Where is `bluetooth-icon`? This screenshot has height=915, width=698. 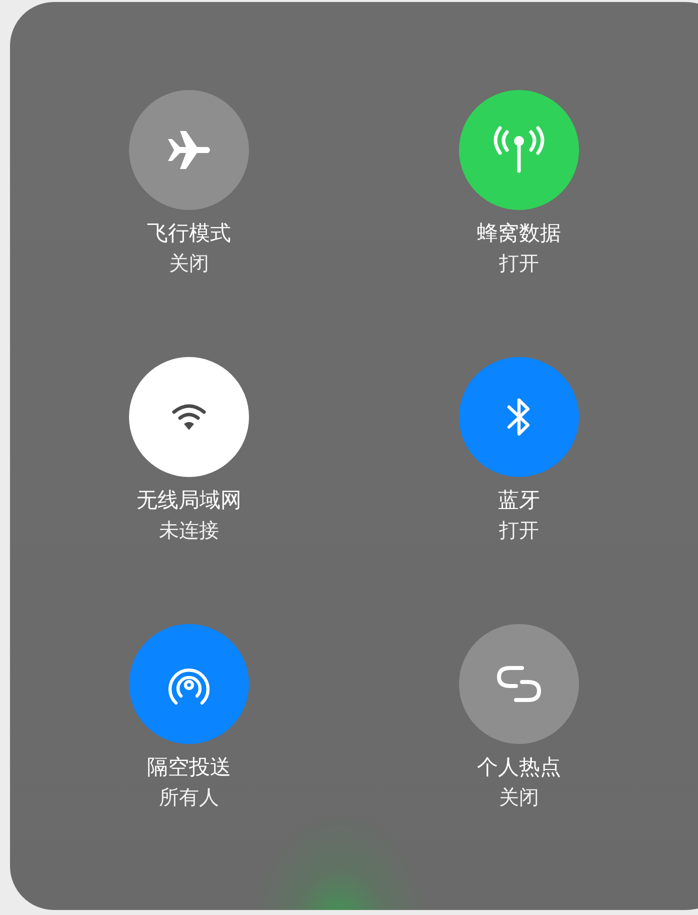 bluetooth-icon is located at coordinates (519, 417).